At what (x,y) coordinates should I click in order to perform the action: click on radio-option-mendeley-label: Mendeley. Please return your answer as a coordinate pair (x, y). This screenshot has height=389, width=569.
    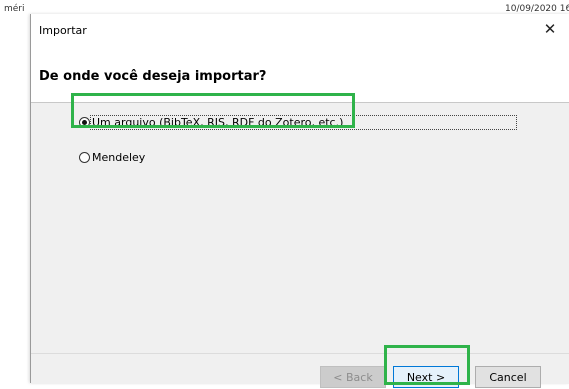
    Looking at the image, I should click on (119, 157).